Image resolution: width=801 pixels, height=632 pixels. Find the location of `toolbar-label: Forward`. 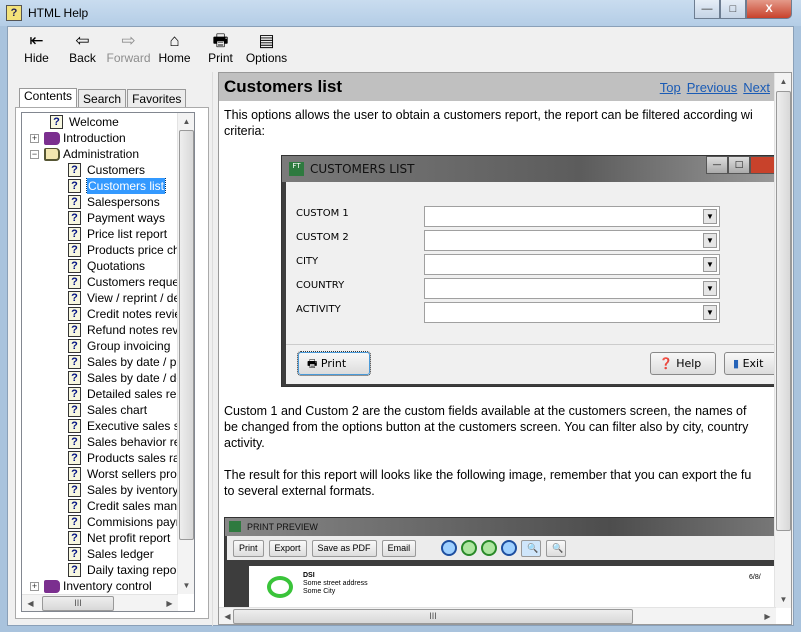

toolbar-label: Forward is located at coordinates (128, 58).